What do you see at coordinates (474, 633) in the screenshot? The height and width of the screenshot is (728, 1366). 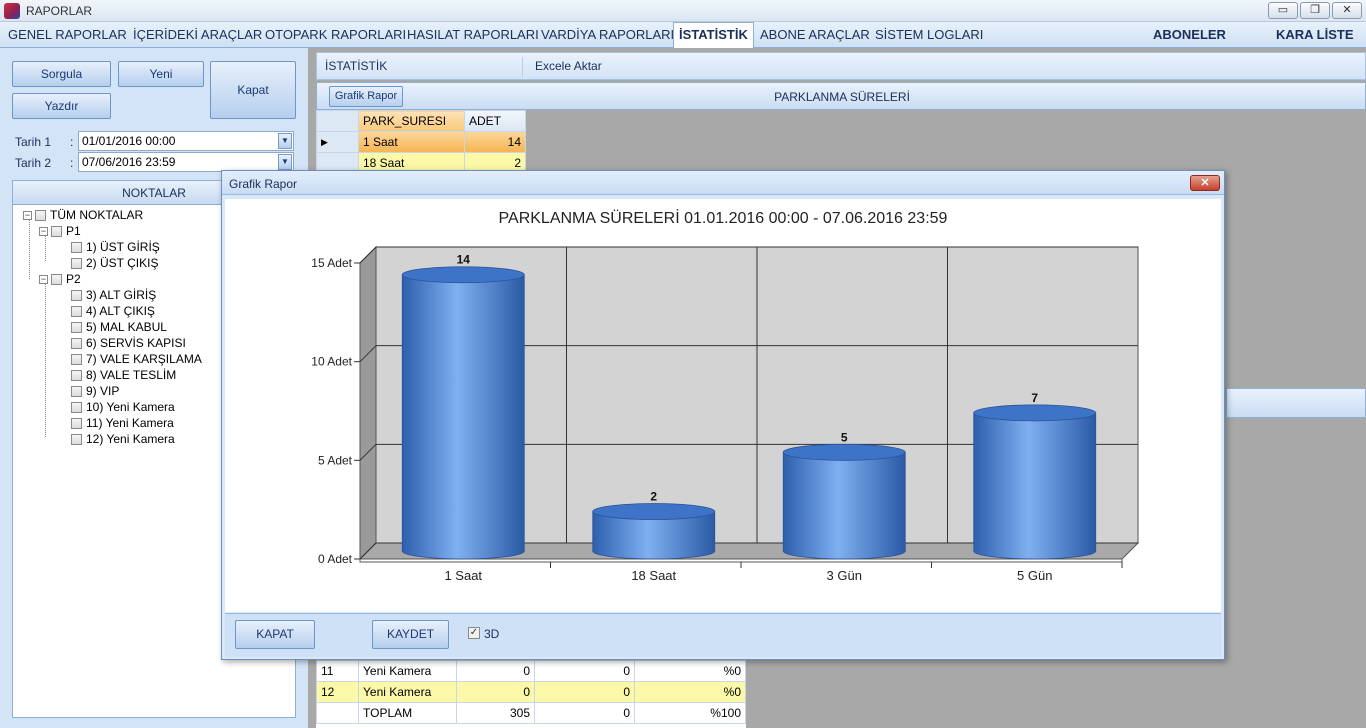 I see `3d-checkbox: ✓` at bounding box center [474, 633].